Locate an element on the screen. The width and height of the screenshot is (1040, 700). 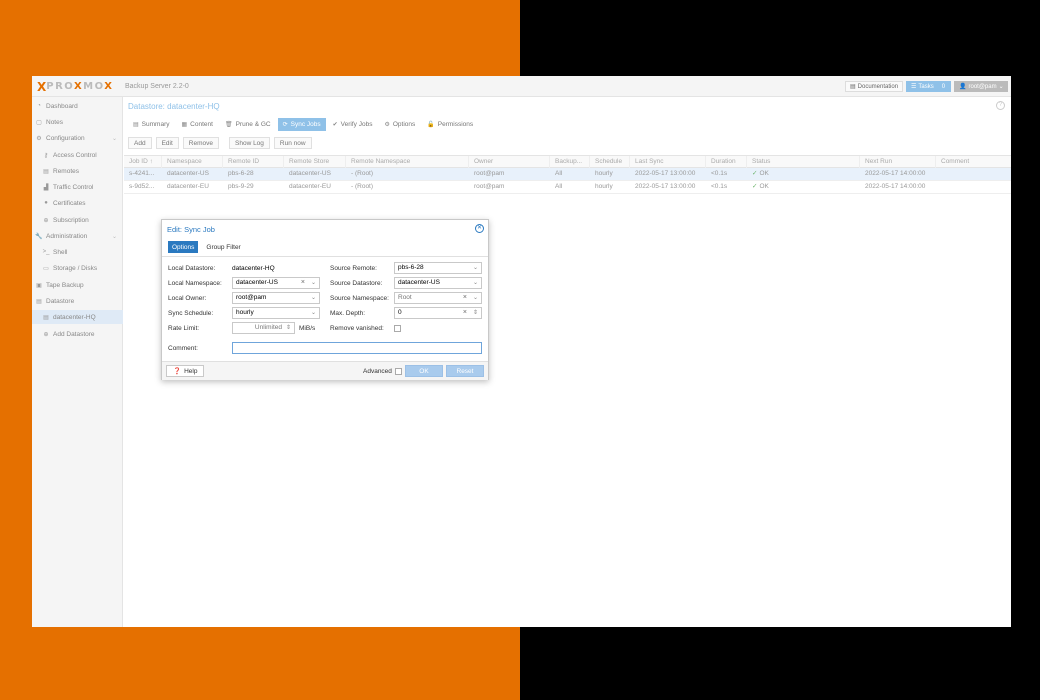
dialog-divider is located at coordinates (325, 256).